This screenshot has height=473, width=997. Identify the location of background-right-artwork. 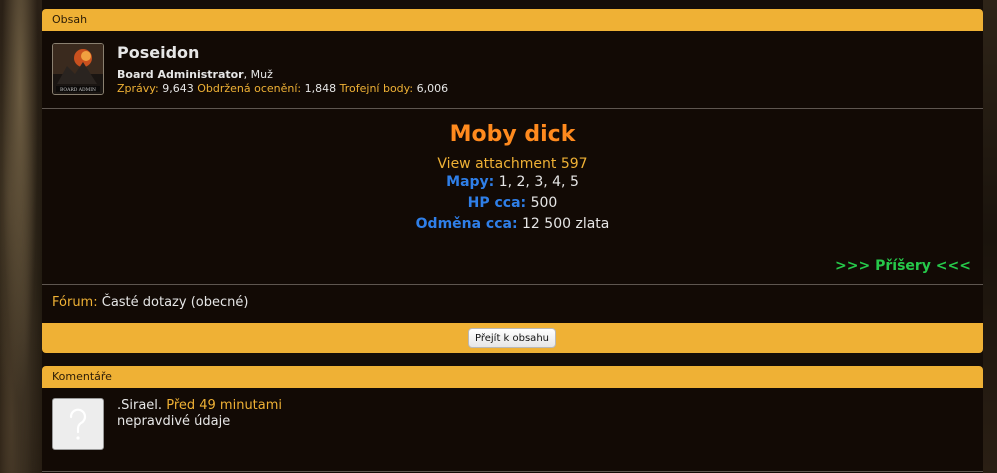
(990, 236).